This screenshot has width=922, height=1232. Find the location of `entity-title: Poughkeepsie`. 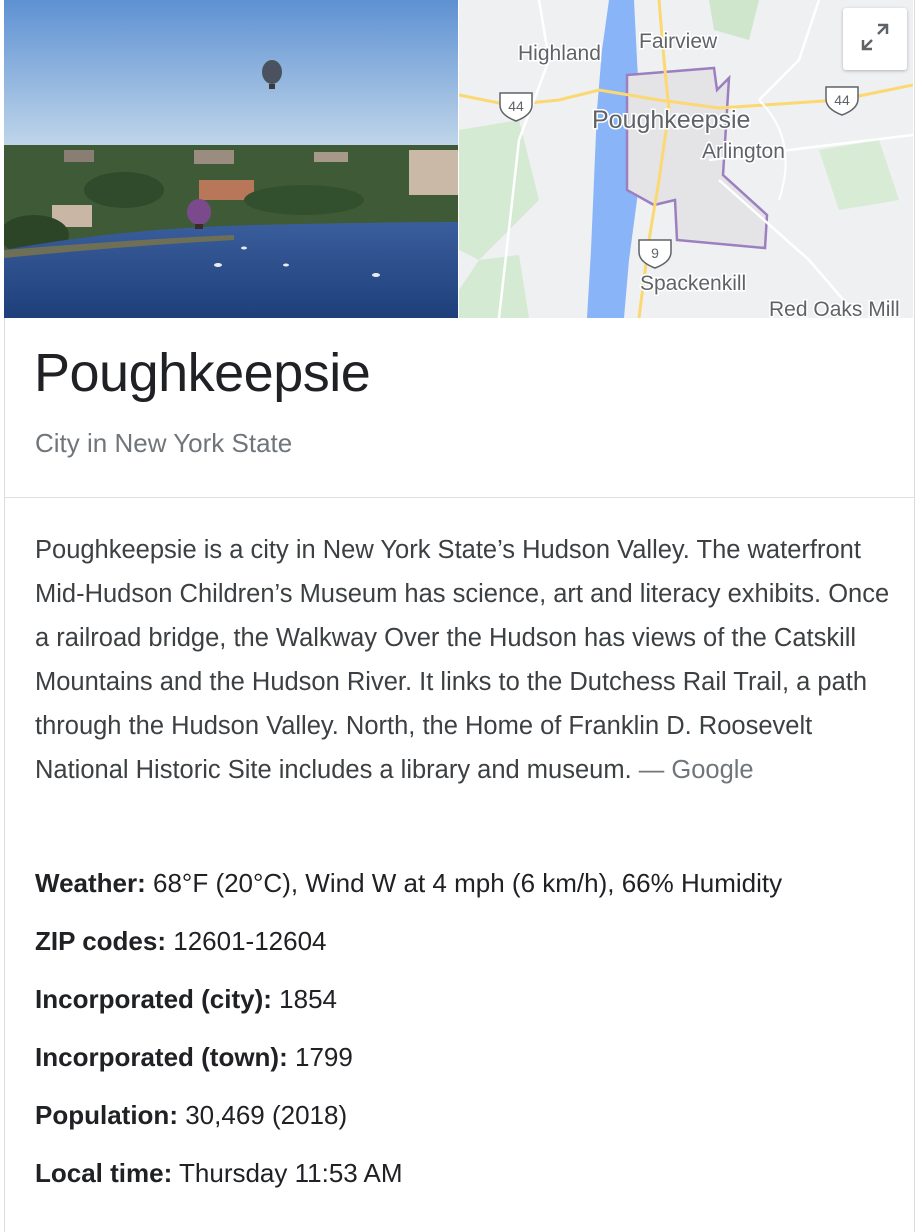

entity-title: Poughkeepsie is located at coordinates (202, 373).